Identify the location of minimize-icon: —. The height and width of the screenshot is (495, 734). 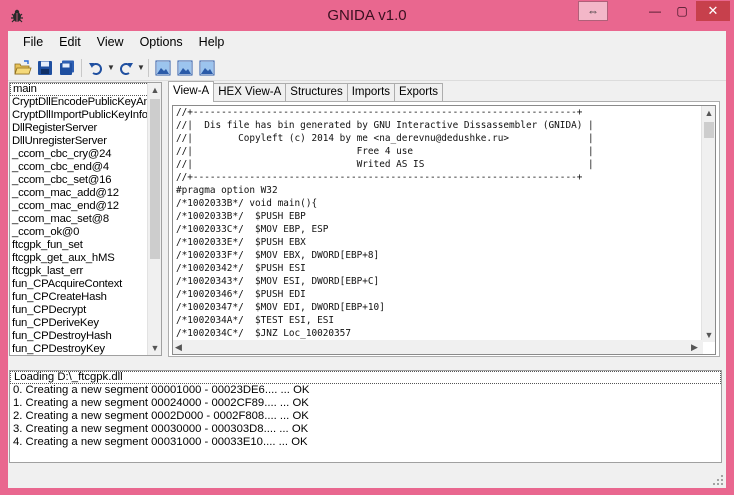
(655, 11).